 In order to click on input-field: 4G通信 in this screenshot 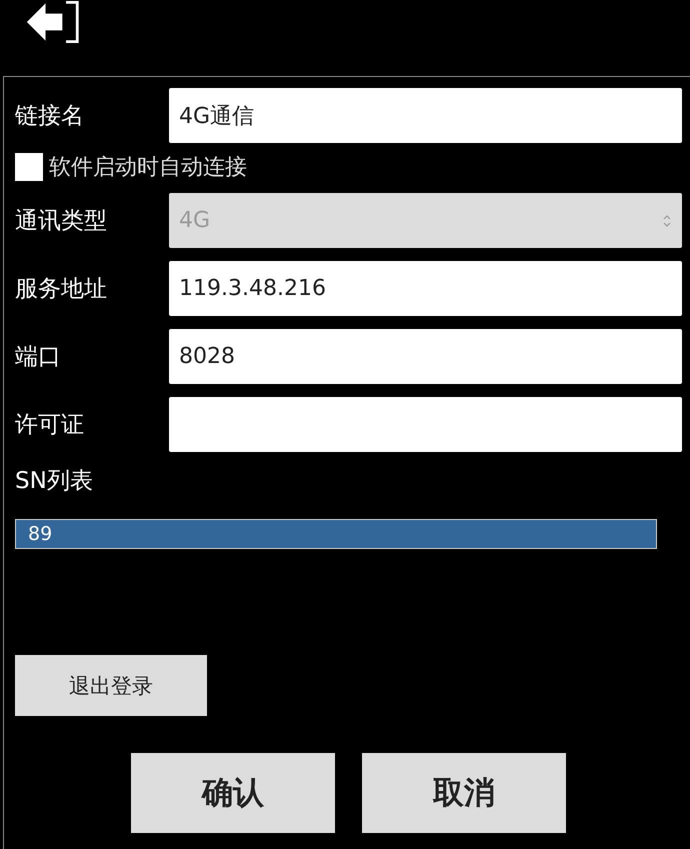, I will do `click(425, 115)`.